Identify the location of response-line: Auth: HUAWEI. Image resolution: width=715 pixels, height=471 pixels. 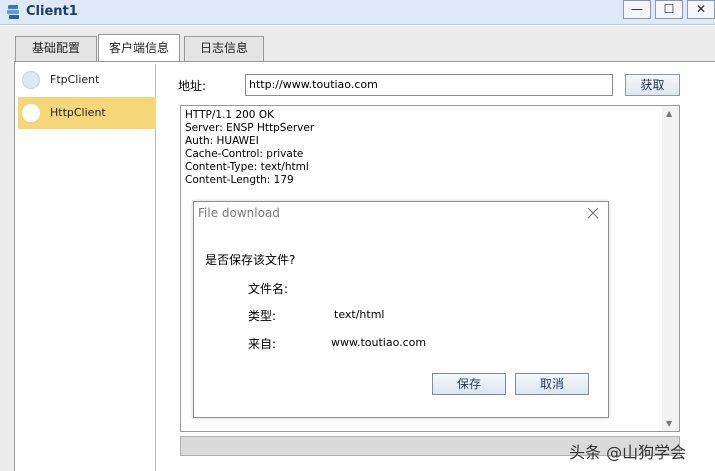
(222, 141).